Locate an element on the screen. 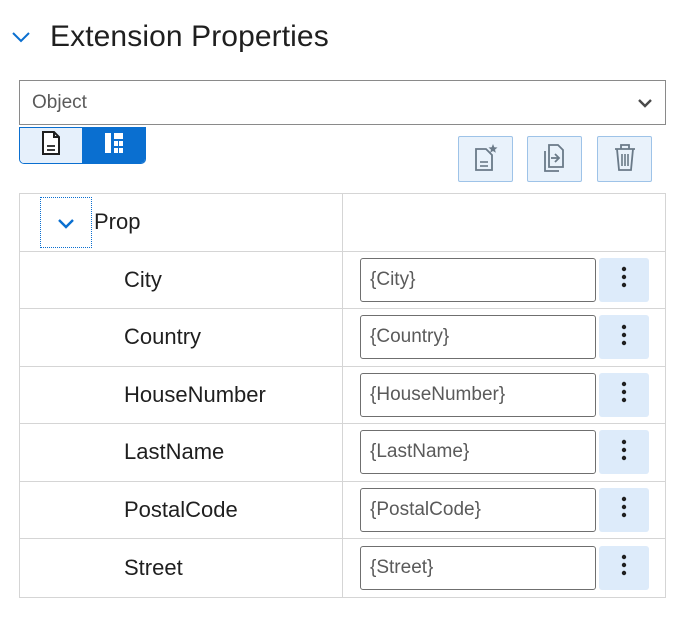 Image resolution: width=694 pixels, height=620 pixels. type-select-value: Object is located at coordinates (59, 102).